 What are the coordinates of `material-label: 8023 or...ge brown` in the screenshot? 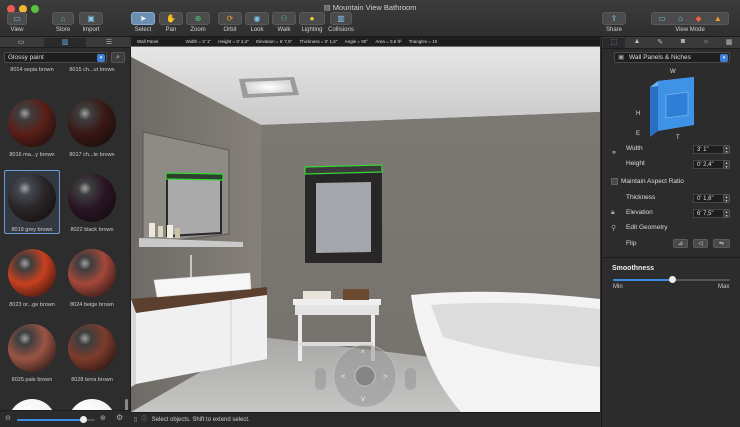 It's located at (32, 305).